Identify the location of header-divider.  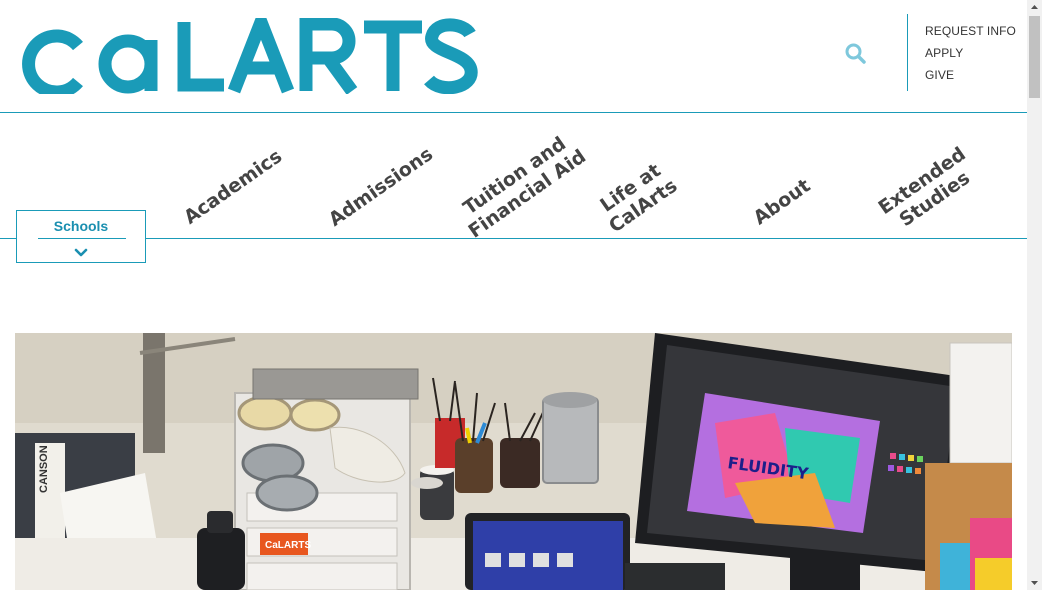
(907, 52).